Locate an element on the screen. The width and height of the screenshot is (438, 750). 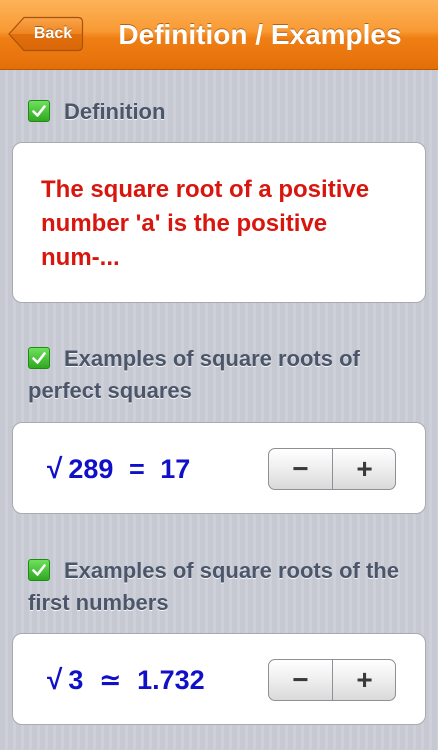
perfect-squares-relation: = is located at coordinates (136, 469).